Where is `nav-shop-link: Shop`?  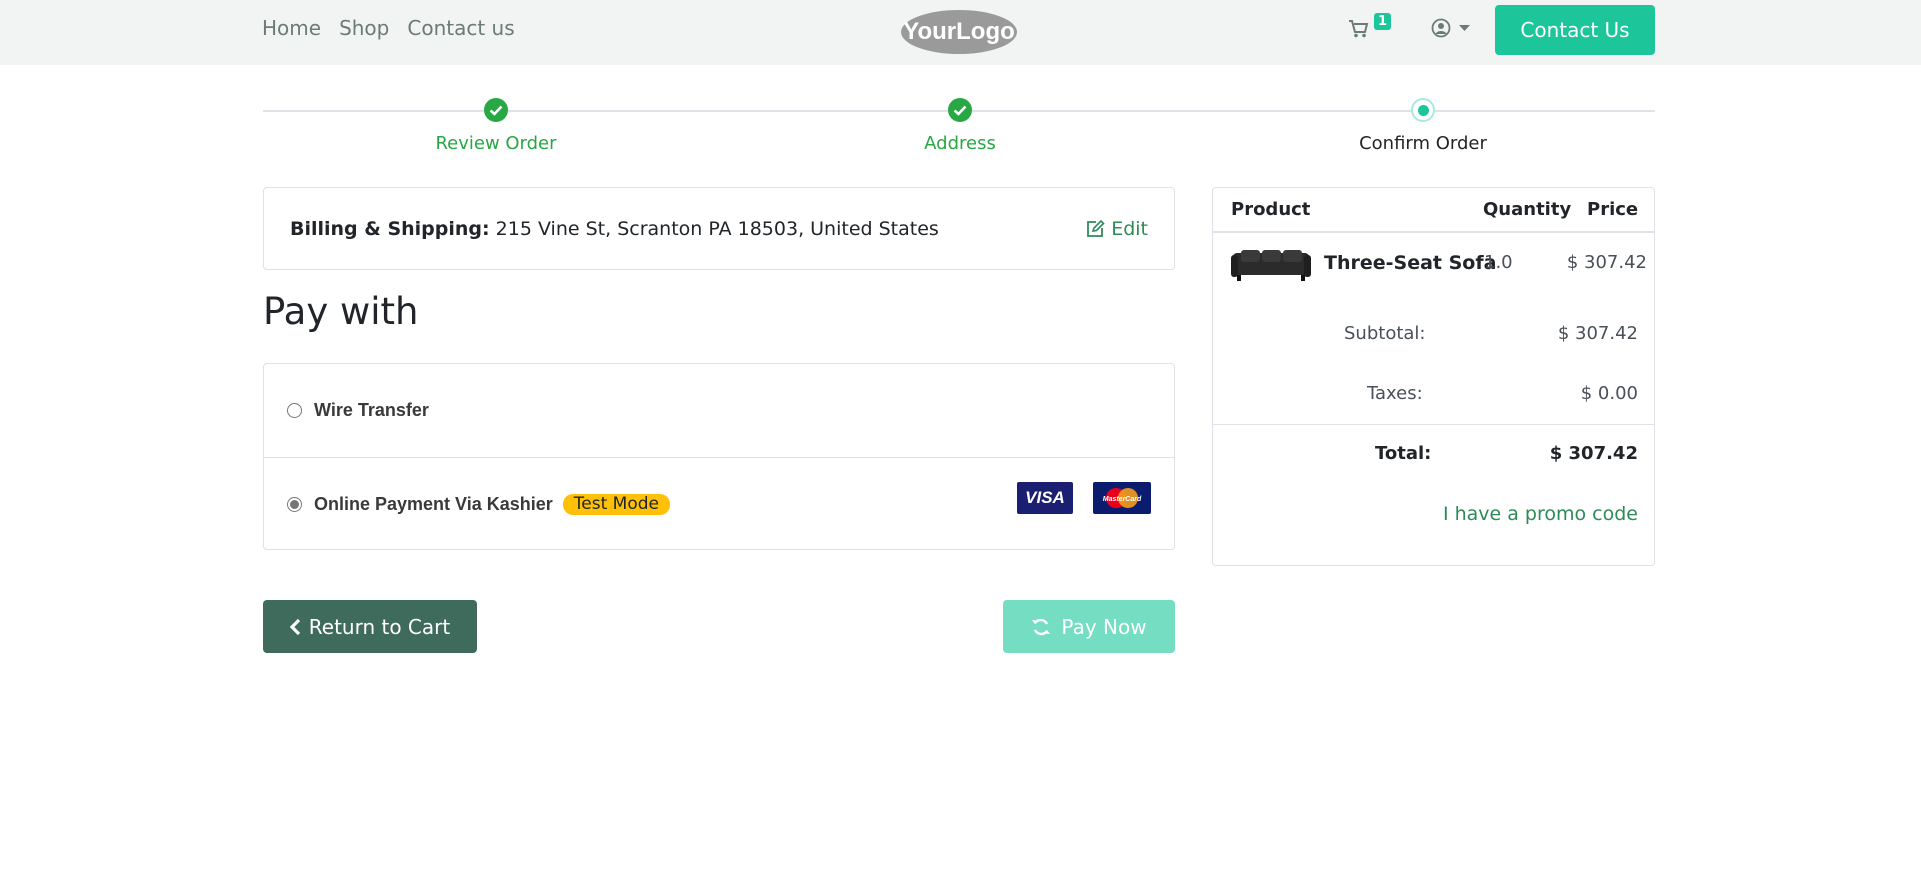 nav-shop-link: Shop is located at coordinates (364, 28).